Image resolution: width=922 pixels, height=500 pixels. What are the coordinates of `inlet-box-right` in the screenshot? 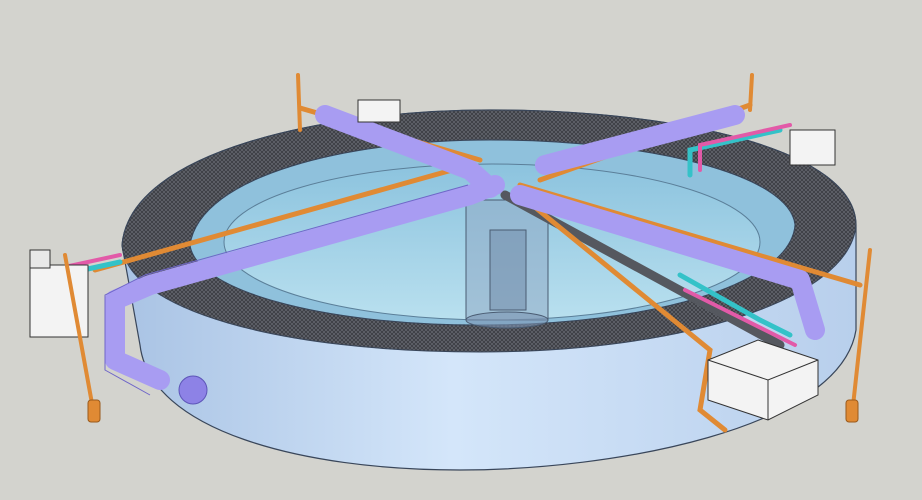 It's located at (812, 147).